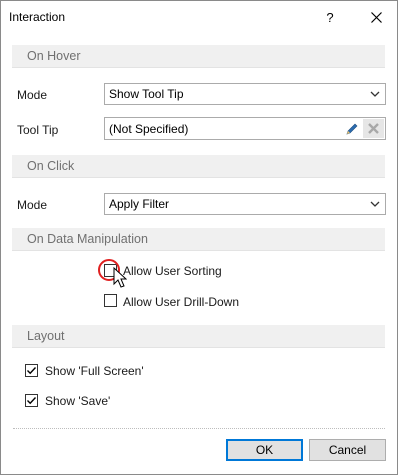  I want to click on pencil-icon, so click(352, 128).